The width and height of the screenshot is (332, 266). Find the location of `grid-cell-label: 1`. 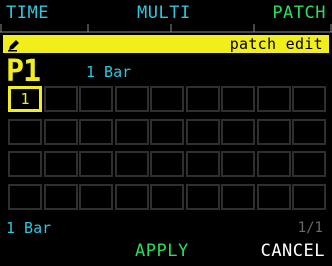

grid-cell-label: 1 is located at coordinates (25, 99).